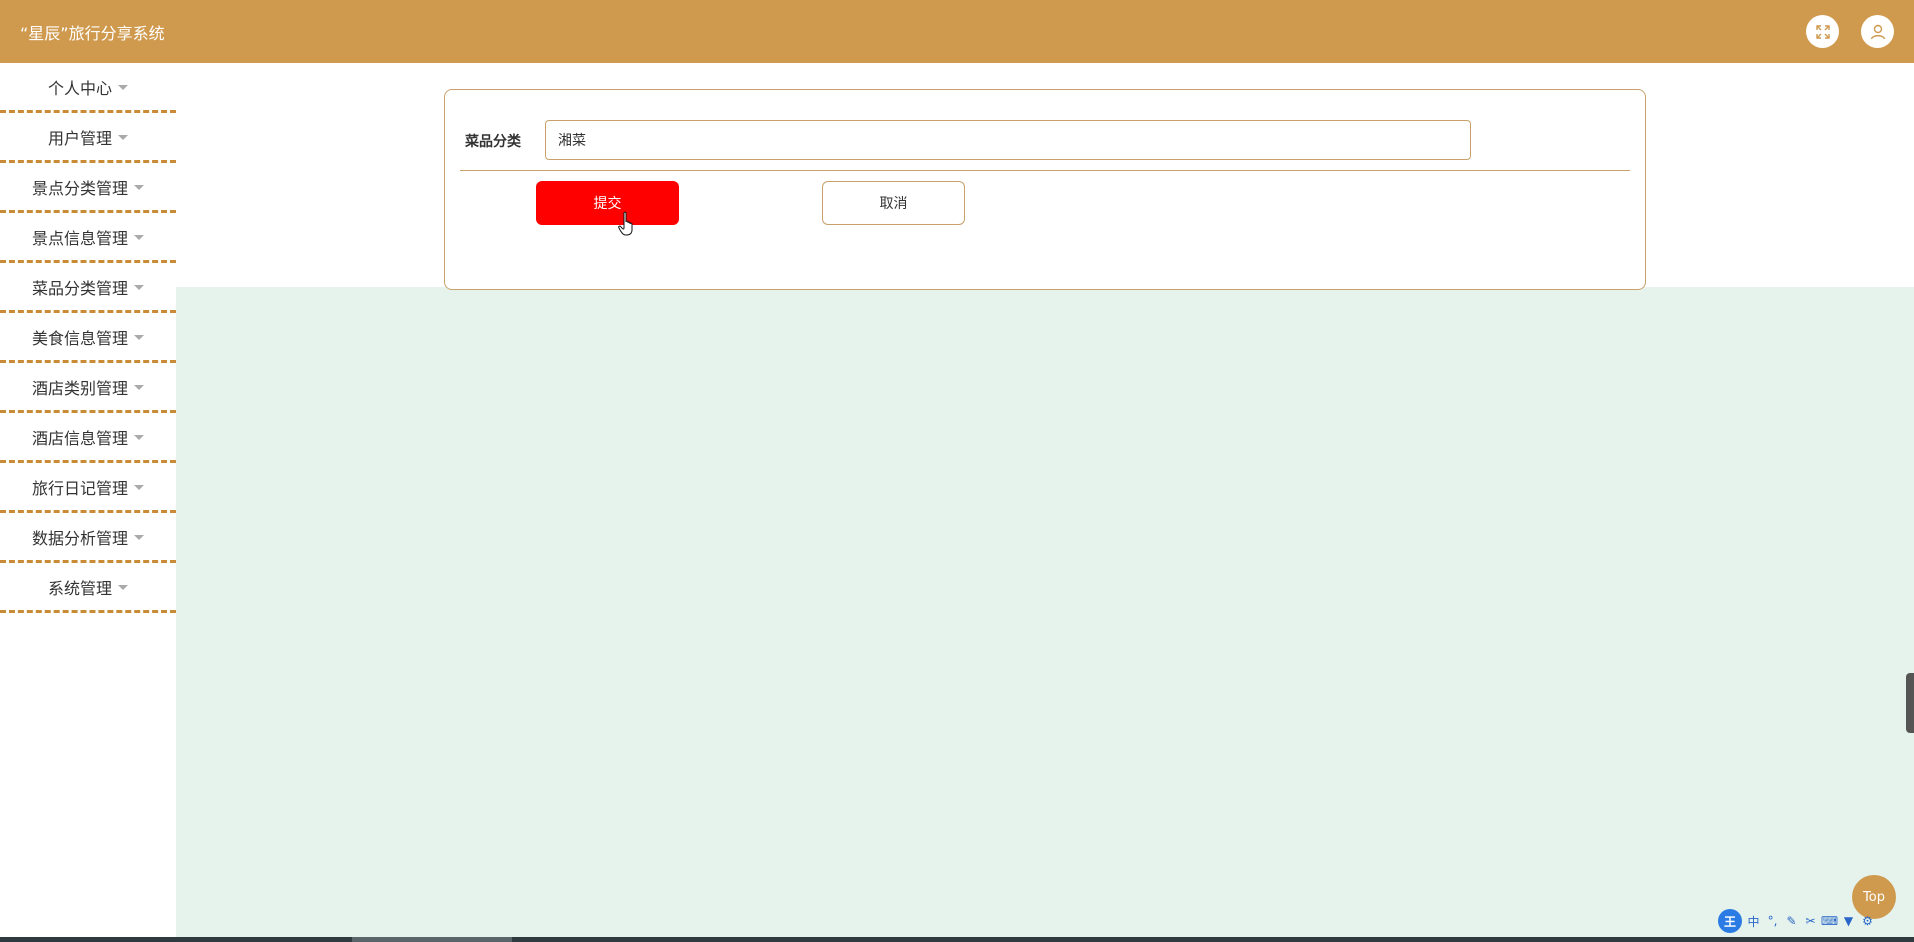 The image size is (1914, 942). I want to click on sidebar-item-label: 系统管理, so click(79, 588).